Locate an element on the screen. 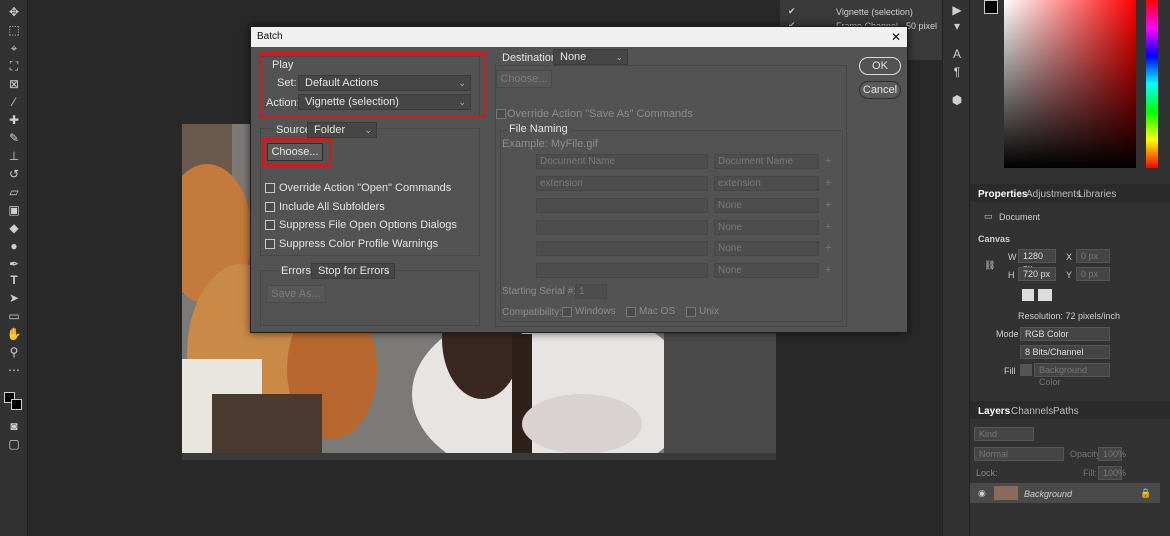 The image size is (1170, 536). action-item: Vignette (selection) is located at coordinates (874, 12).